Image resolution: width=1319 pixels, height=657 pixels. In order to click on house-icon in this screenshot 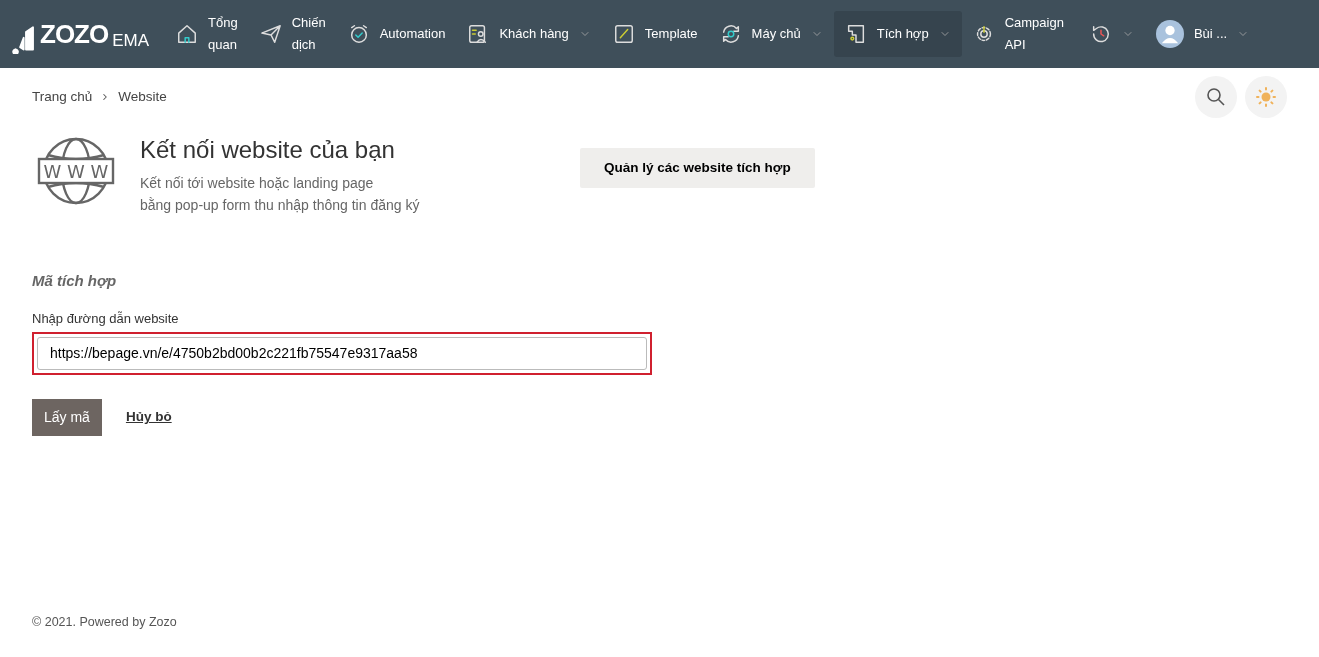, I will do `click(187, 34)`.